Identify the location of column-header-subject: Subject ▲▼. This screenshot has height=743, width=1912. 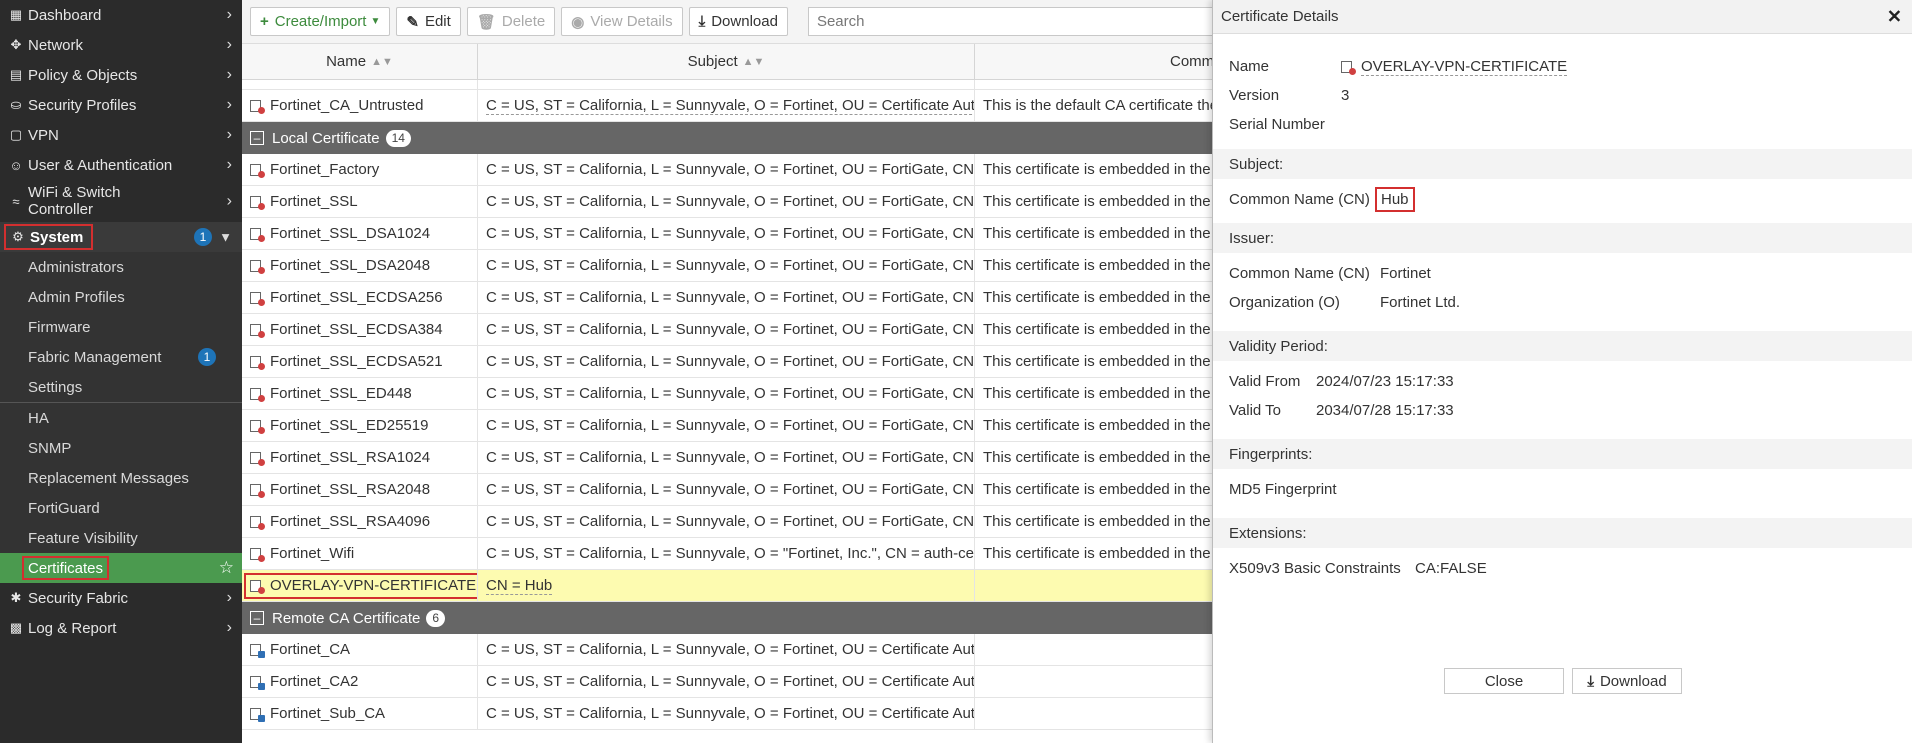
(726, 61).